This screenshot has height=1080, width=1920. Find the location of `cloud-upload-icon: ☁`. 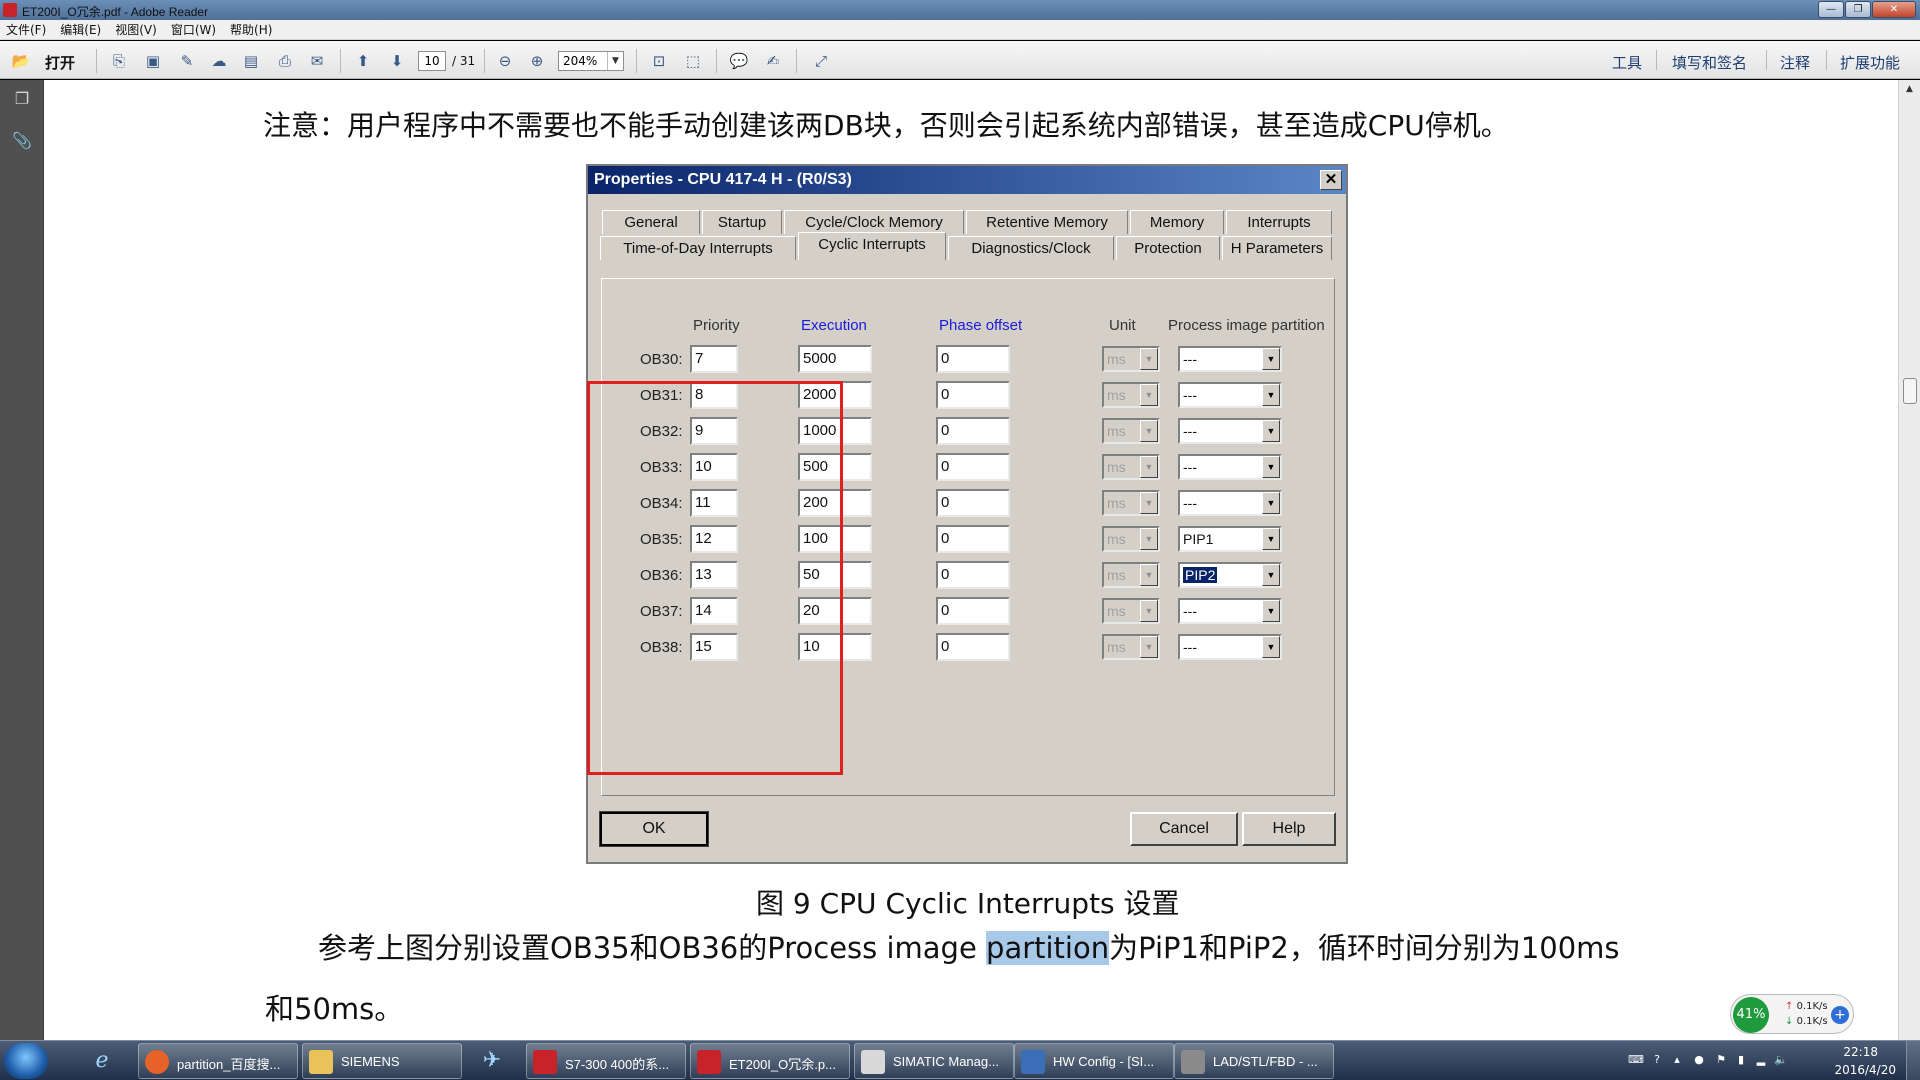

cloud-upload-icon: ☁ is located at coordinates (219, 61).